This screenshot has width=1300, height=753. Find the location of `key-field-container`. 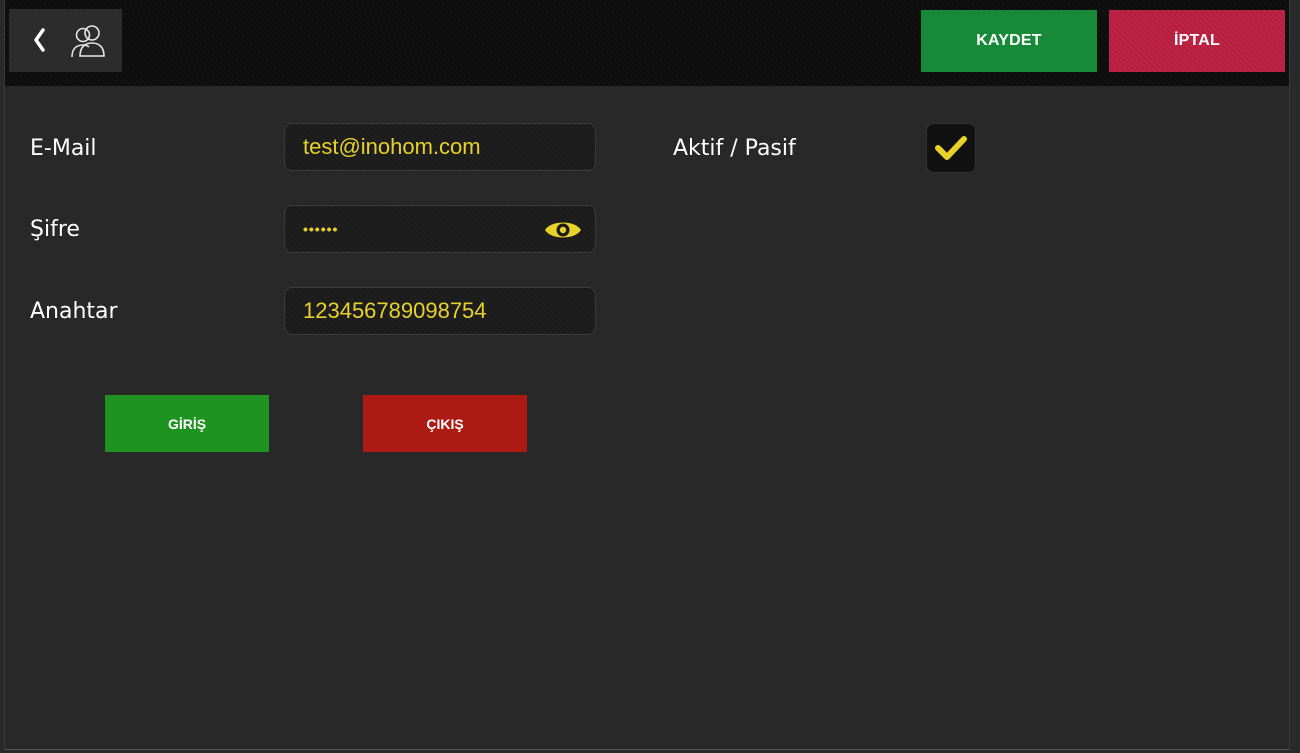

key-field-container is located at coordinates (440, 311).